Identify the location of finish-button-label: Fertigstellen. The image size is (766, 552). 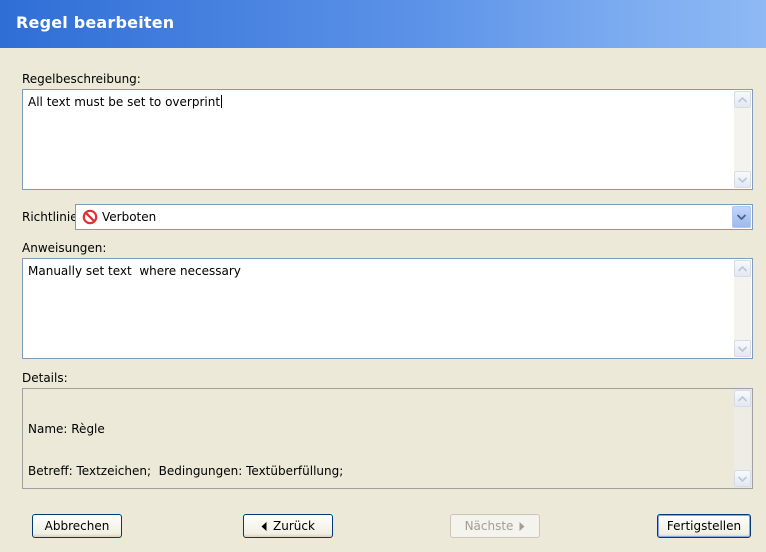
(704, 526).